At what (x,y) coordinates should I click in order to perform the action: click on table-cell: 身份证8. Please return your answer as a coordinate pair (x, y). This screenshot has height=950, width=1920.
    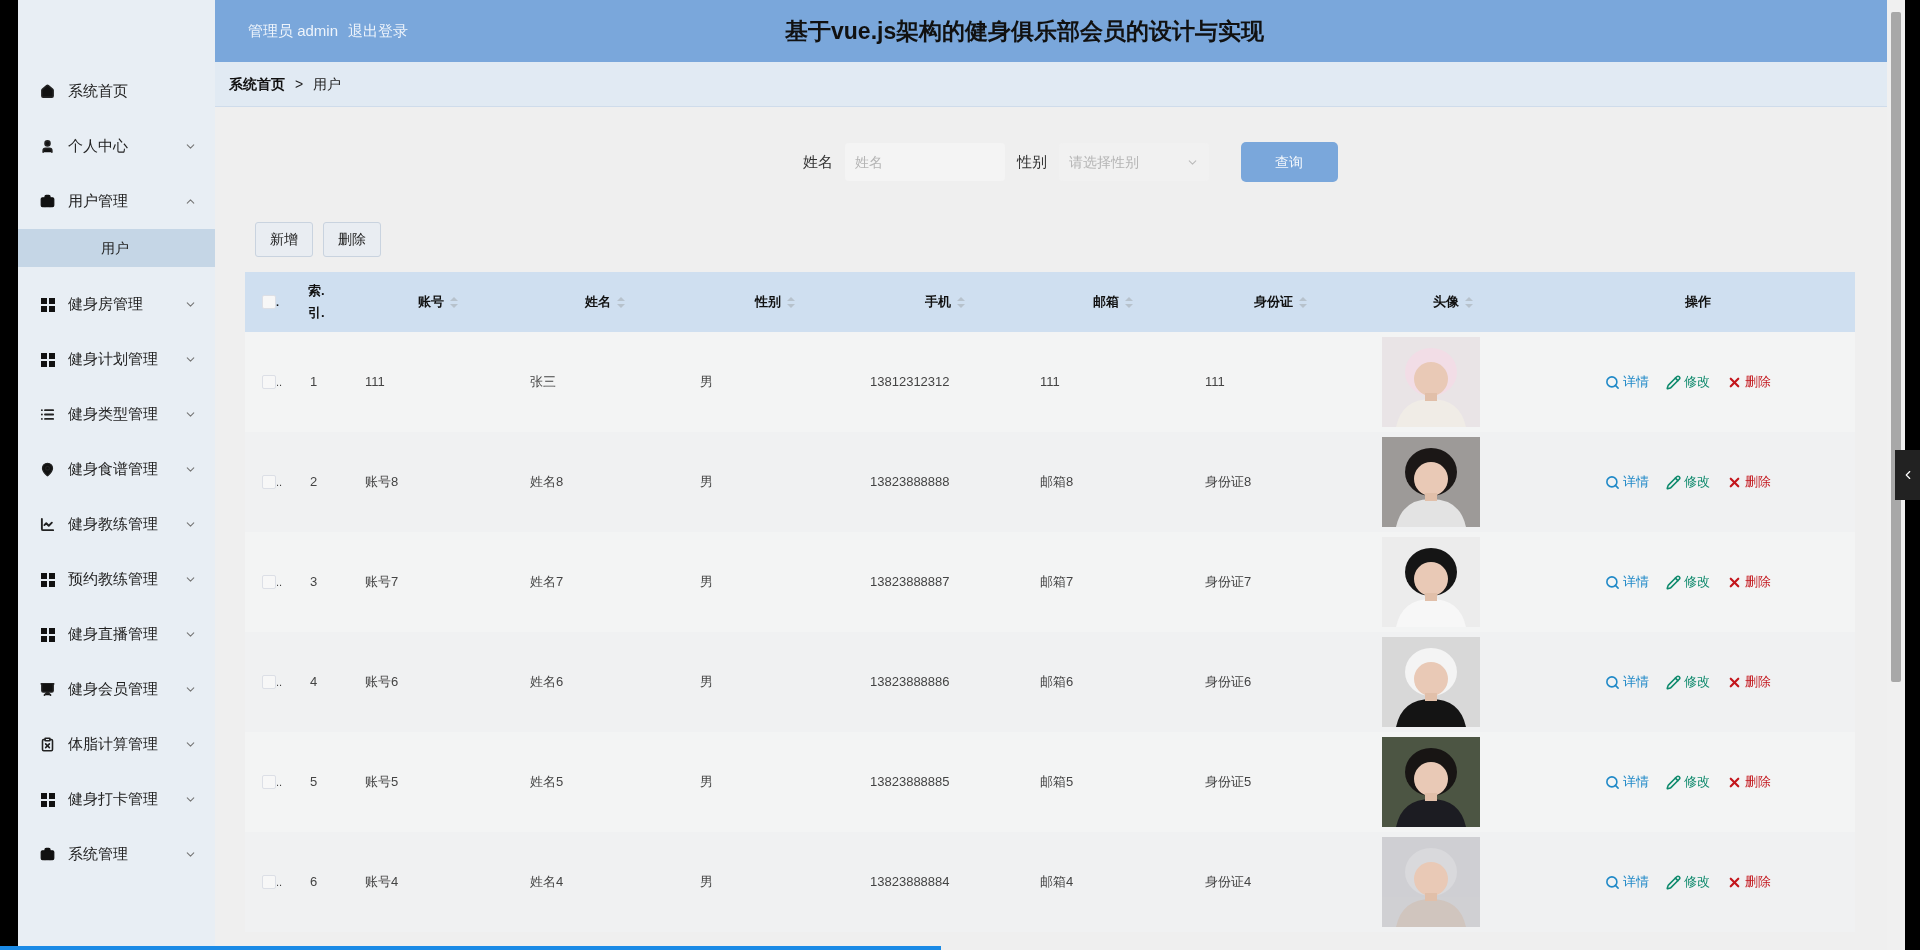
    Looking at the image, I should click on (1228, 482).